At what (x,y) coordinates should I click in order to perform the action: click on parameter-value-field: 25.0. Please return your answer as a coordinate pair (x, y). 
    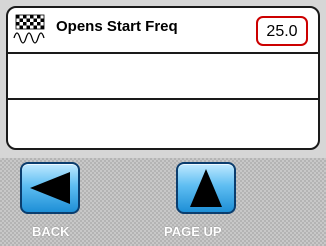
    Looking at the image, I should click on (282, 31).